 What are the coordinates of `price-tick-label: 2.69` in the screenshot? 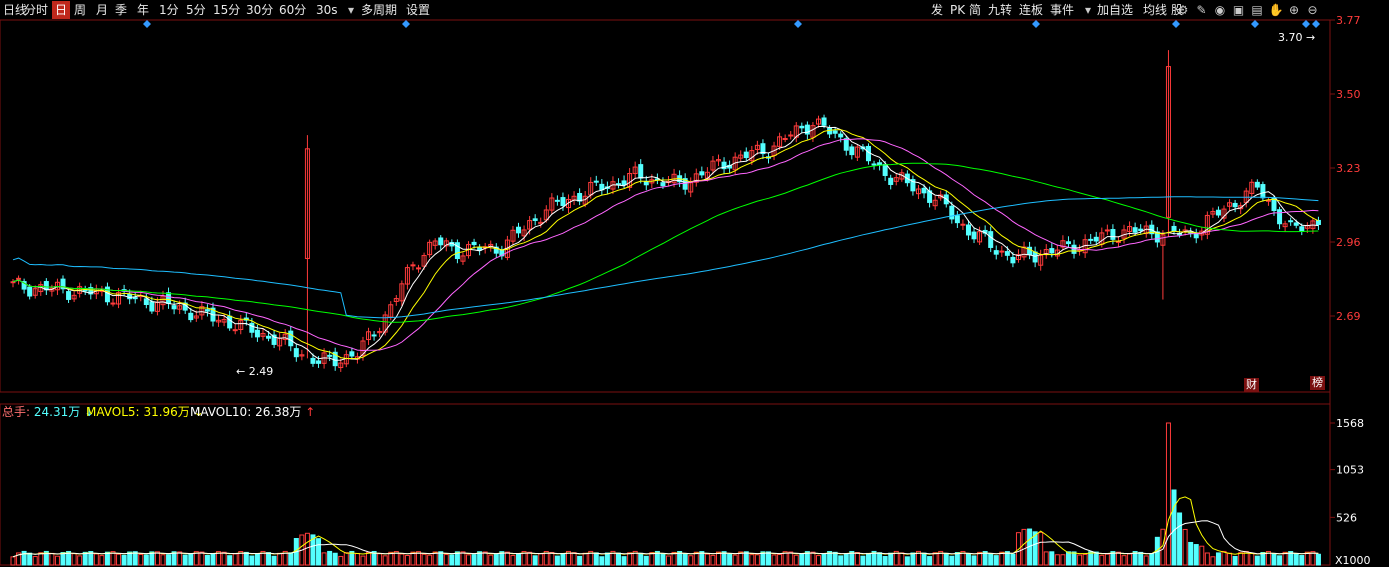 It's located at (1348, 316).